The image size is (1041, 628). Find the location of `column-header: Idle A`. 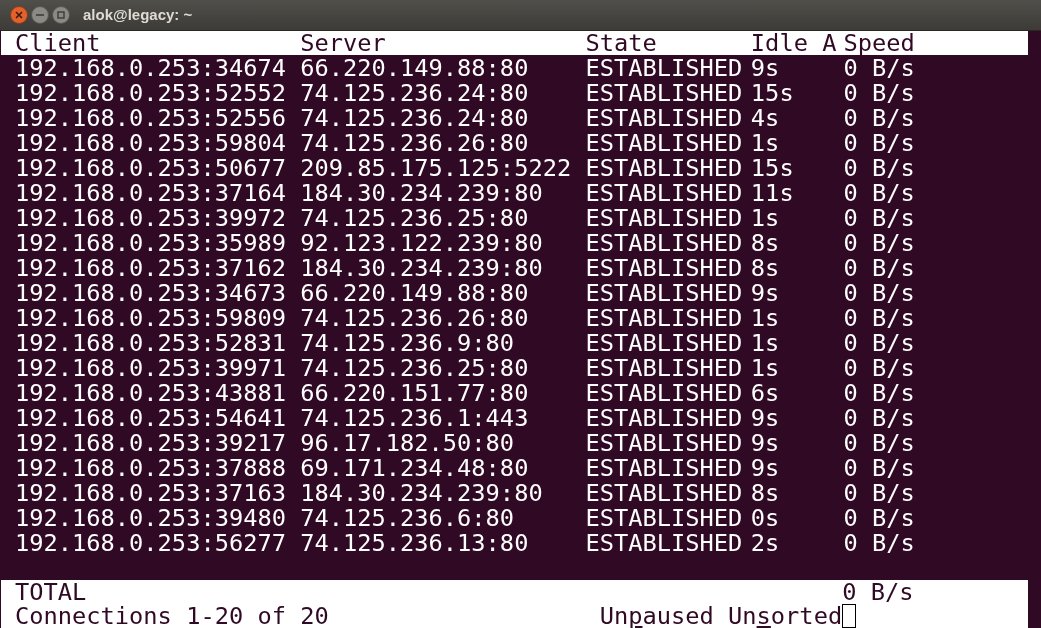

column-header: Idle A is located at coordinates (797, 43).